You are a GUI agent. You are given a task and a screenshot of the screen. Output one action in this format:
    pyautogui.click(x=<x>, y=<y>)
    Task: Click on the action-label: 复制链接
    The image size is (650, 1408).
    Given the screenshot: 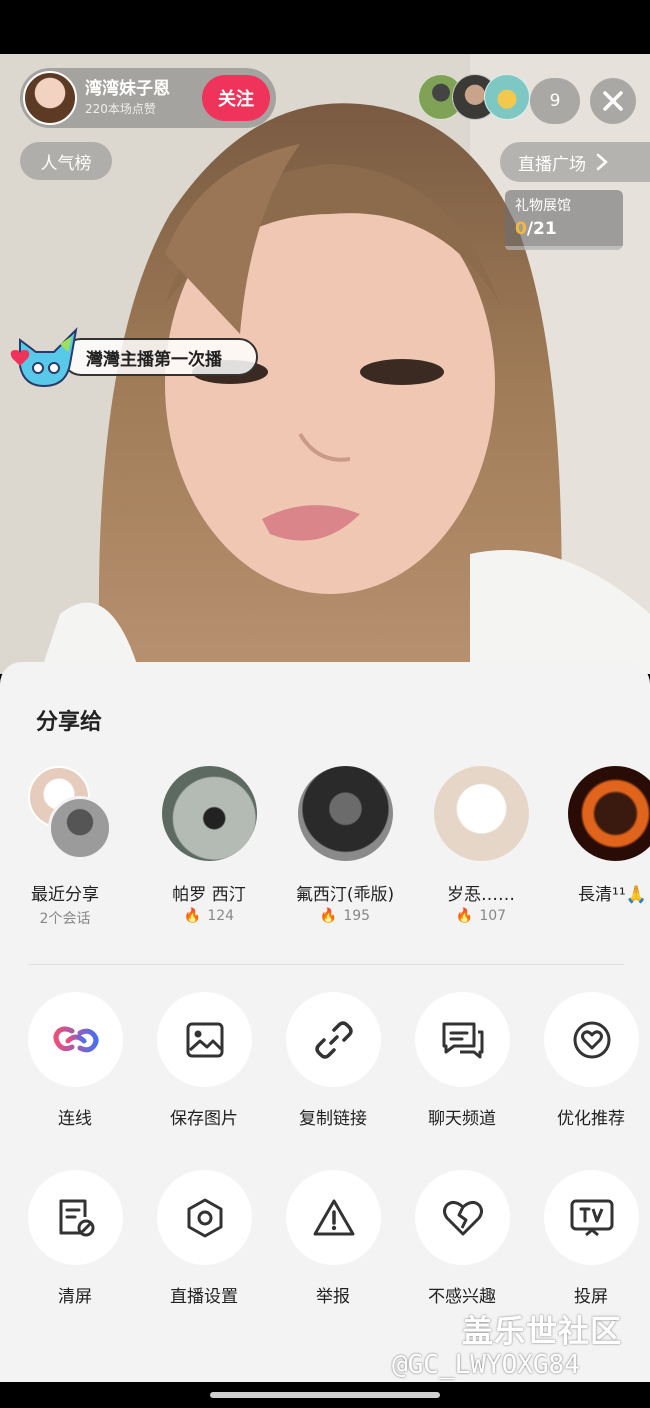 What is the action you would take?
    pyautogui.click(x=333, y=1119)
    